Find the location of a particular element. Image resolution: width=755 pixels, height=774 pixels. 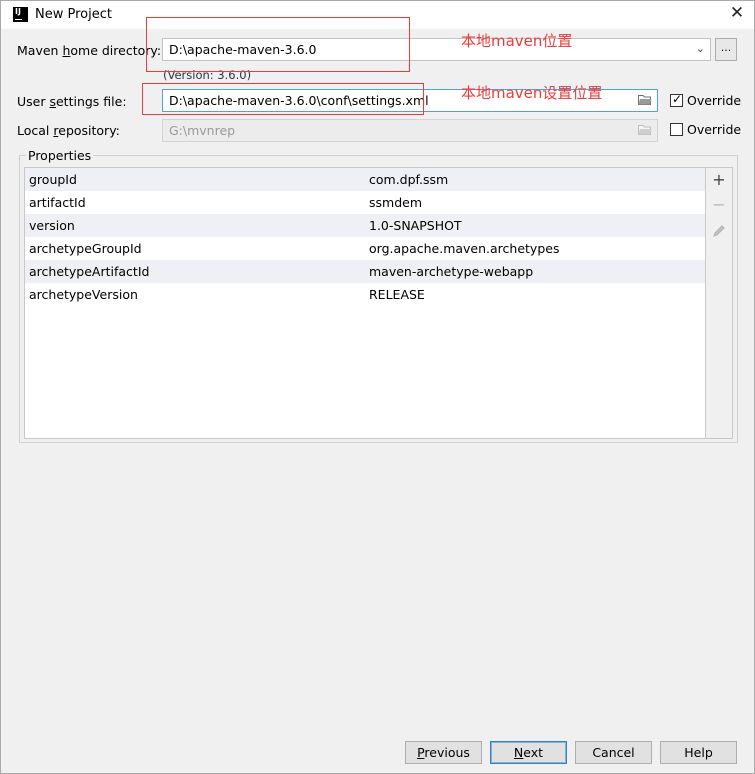

local-repository-label: Local repository: is located at coordinates (68, 130).